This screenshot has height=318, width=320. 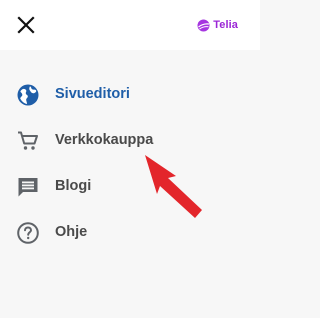 I want to click on close-icon, so click(x=26, y=25).